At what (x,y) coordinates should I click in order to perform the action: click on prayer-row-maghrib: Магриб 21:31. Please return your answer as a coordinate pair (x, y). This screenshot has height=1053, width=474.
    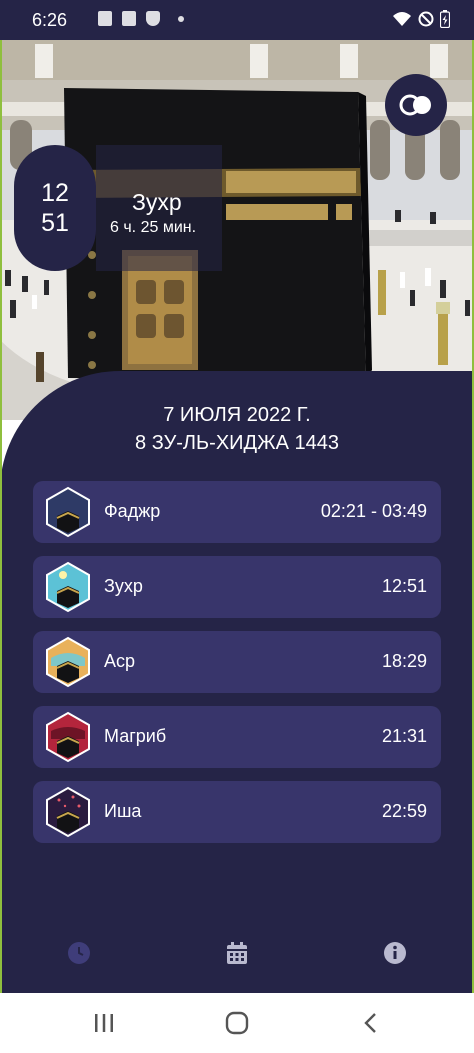
    Looking at the image, I should click on (237, 737).